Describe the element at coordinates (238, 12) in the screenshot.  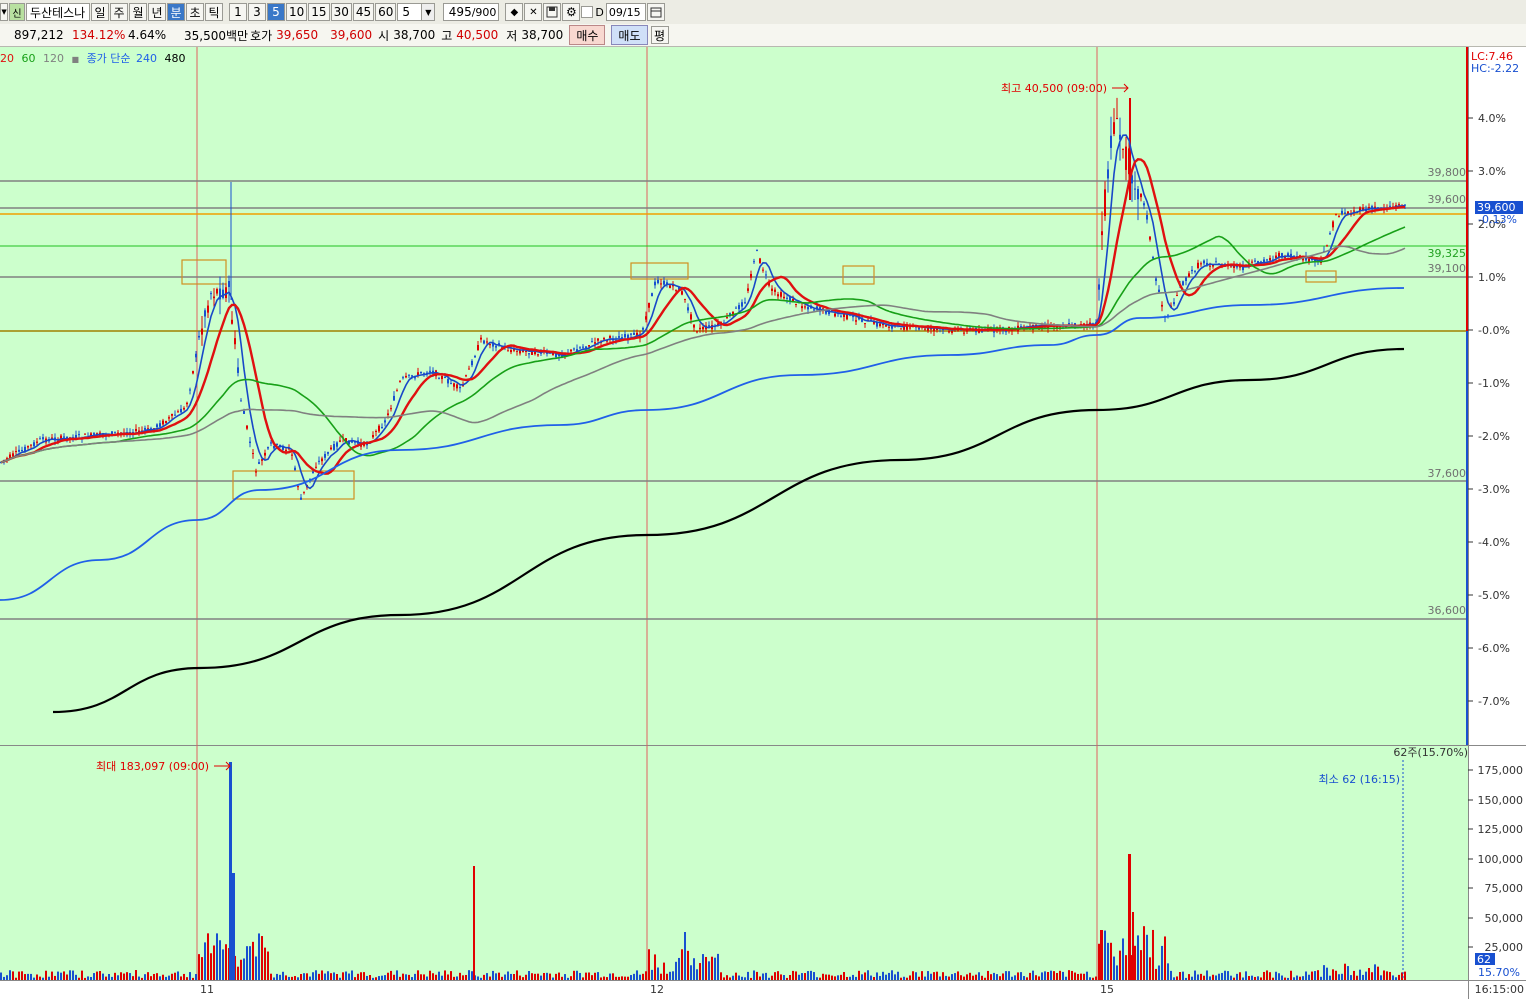
I see `interval-1: 1` at that location.